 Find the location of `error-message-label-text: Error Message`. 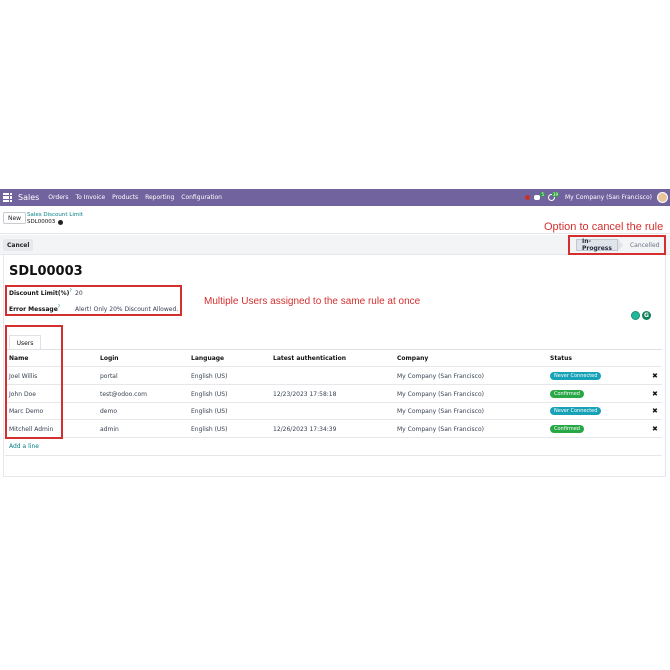

error-message-label-text: Error Message is located at coordinates (33, 309).